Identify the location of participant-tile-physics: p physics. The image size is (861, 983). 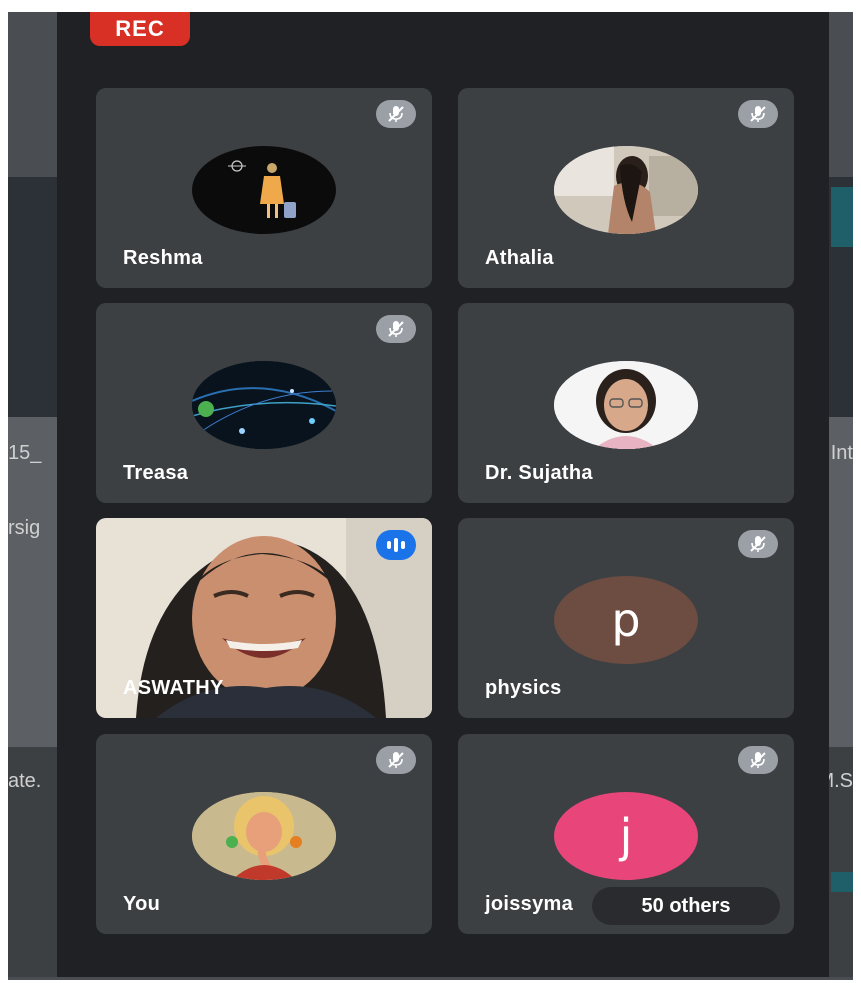
(626, 618).